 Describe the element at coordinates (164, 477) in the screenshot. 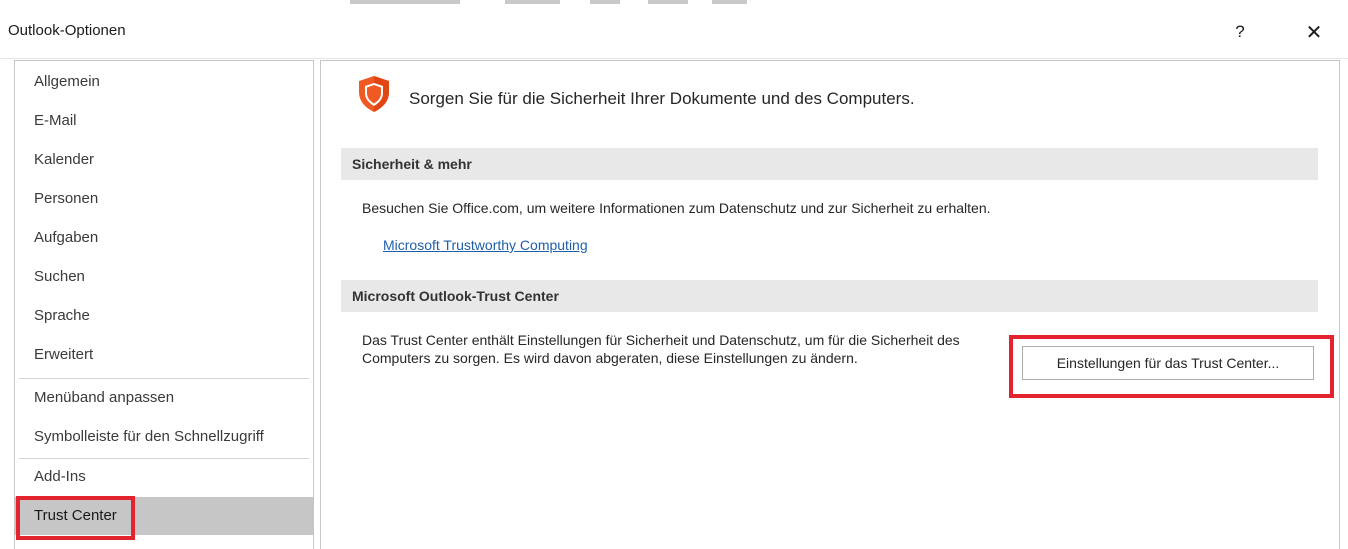

I see `sidebar-item-addins: Add-Ins` at that location.